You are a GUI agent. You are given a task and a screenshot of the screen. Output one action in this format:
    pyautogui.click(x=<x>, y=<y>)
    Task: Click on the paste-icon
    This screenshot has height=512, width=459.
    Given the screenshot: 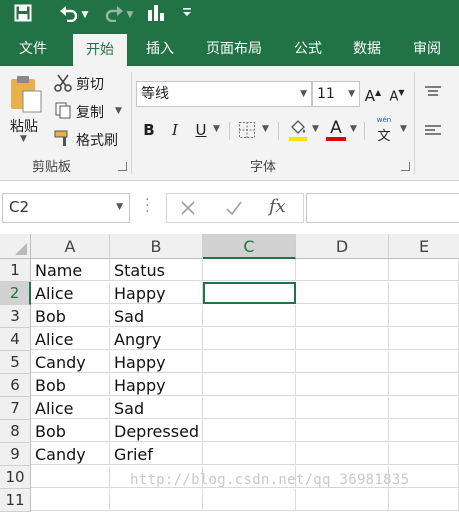 What is the action you would take?
    pyautogui.click(x=26, y=94)
    